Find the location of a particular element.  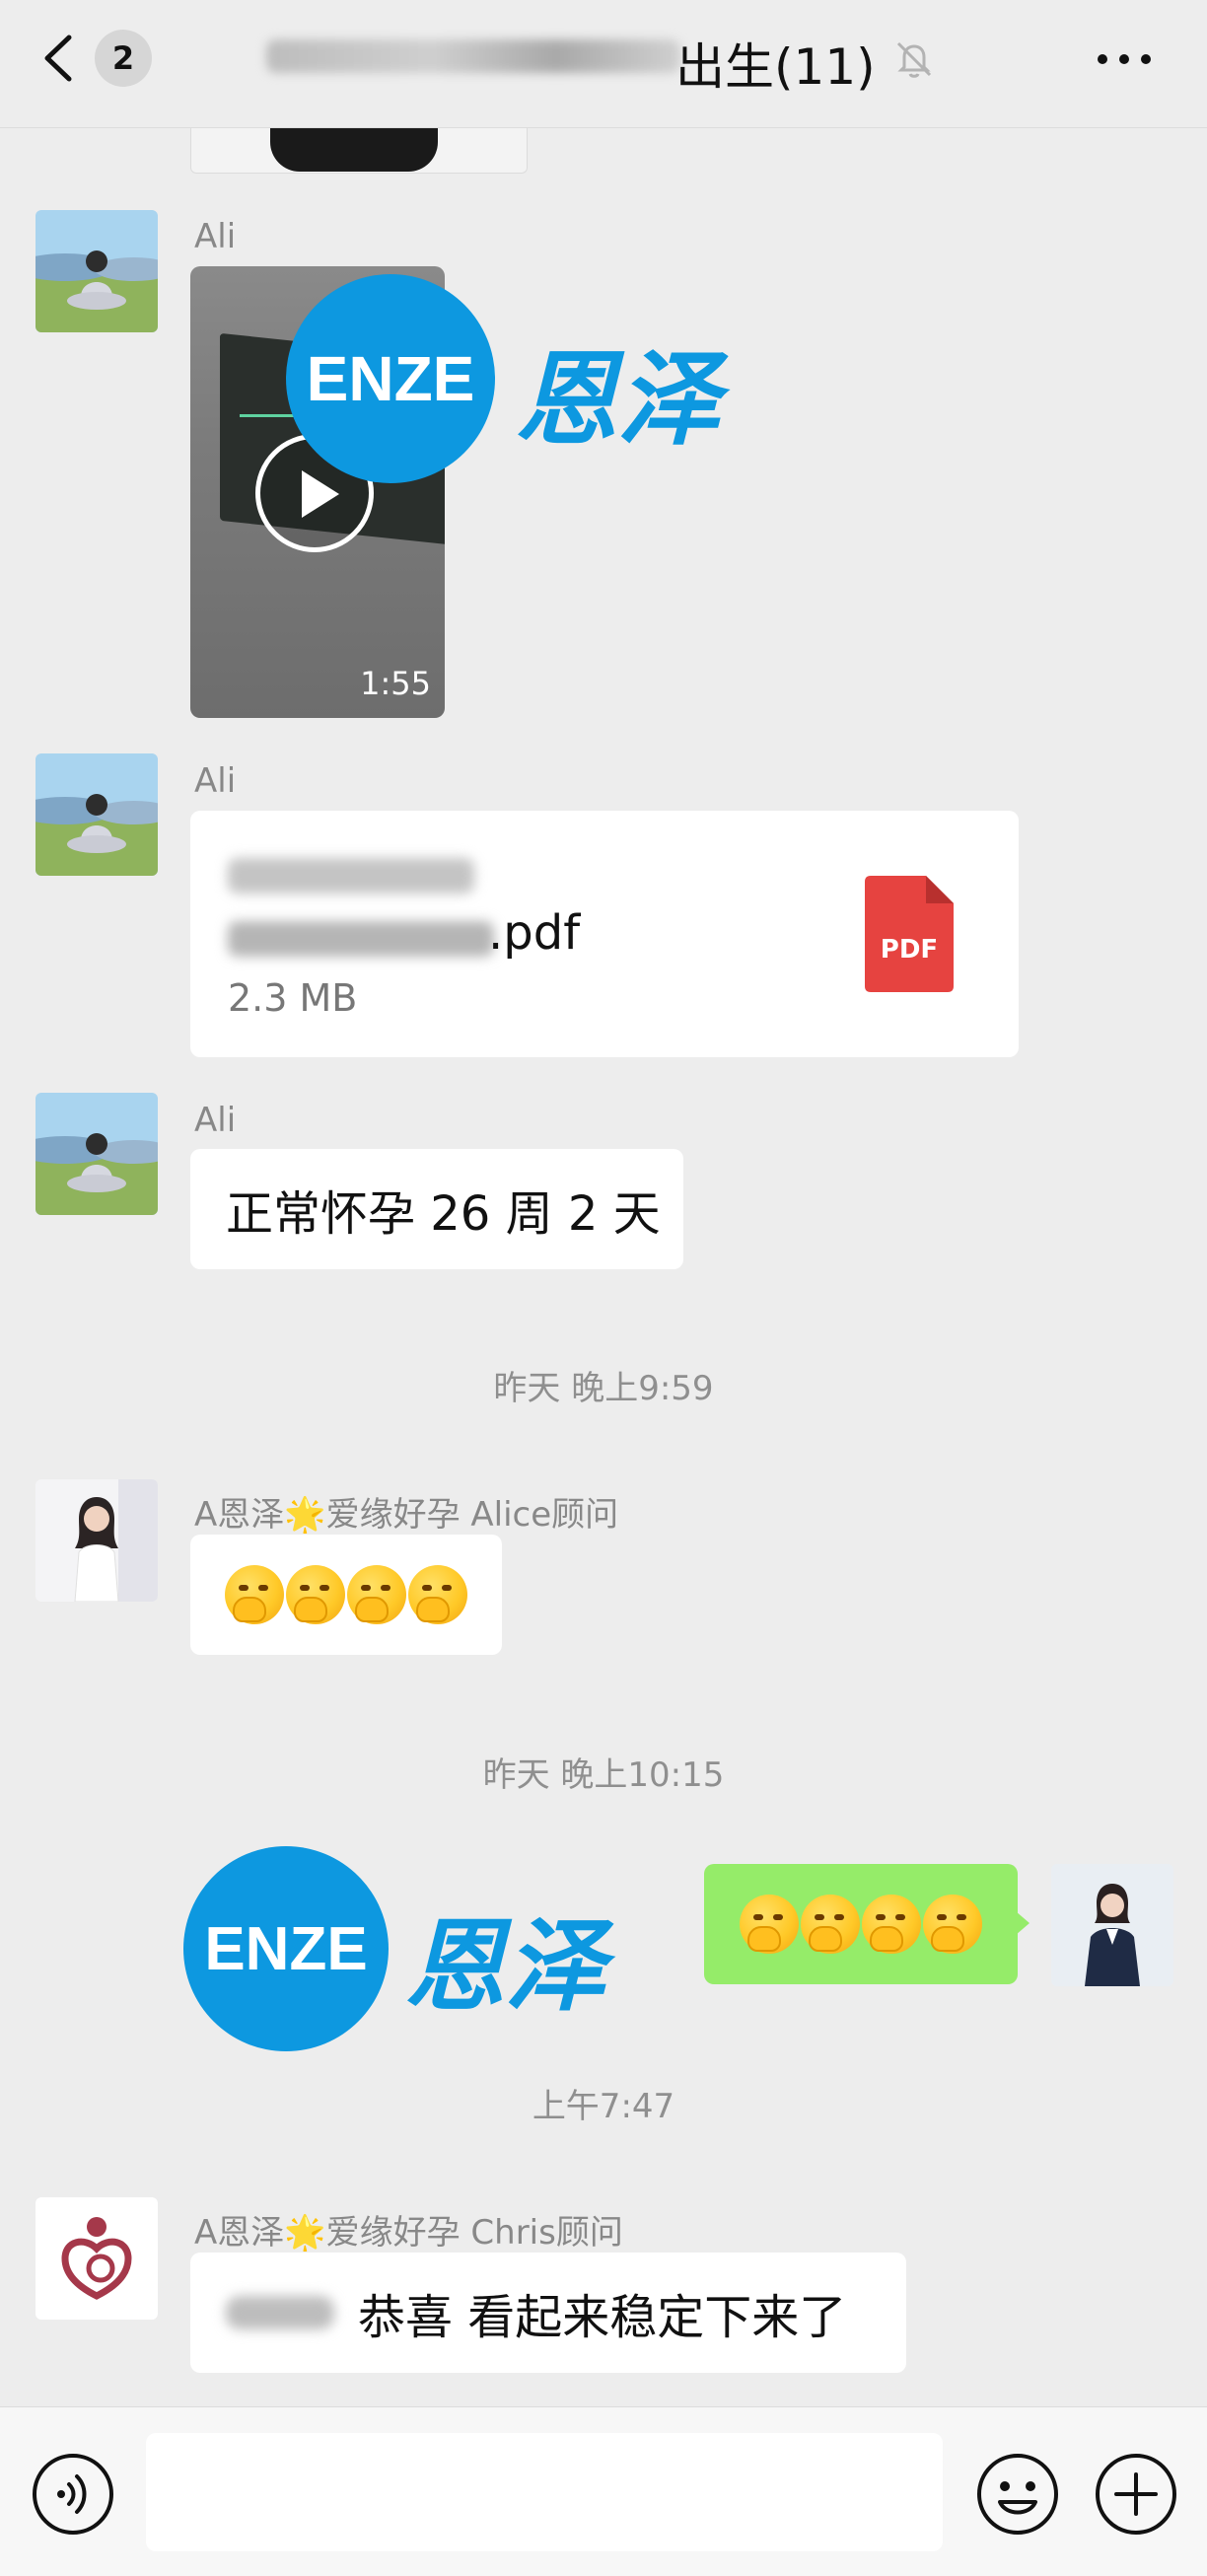

bubble-tail is located at coordinates (1023, 1923).